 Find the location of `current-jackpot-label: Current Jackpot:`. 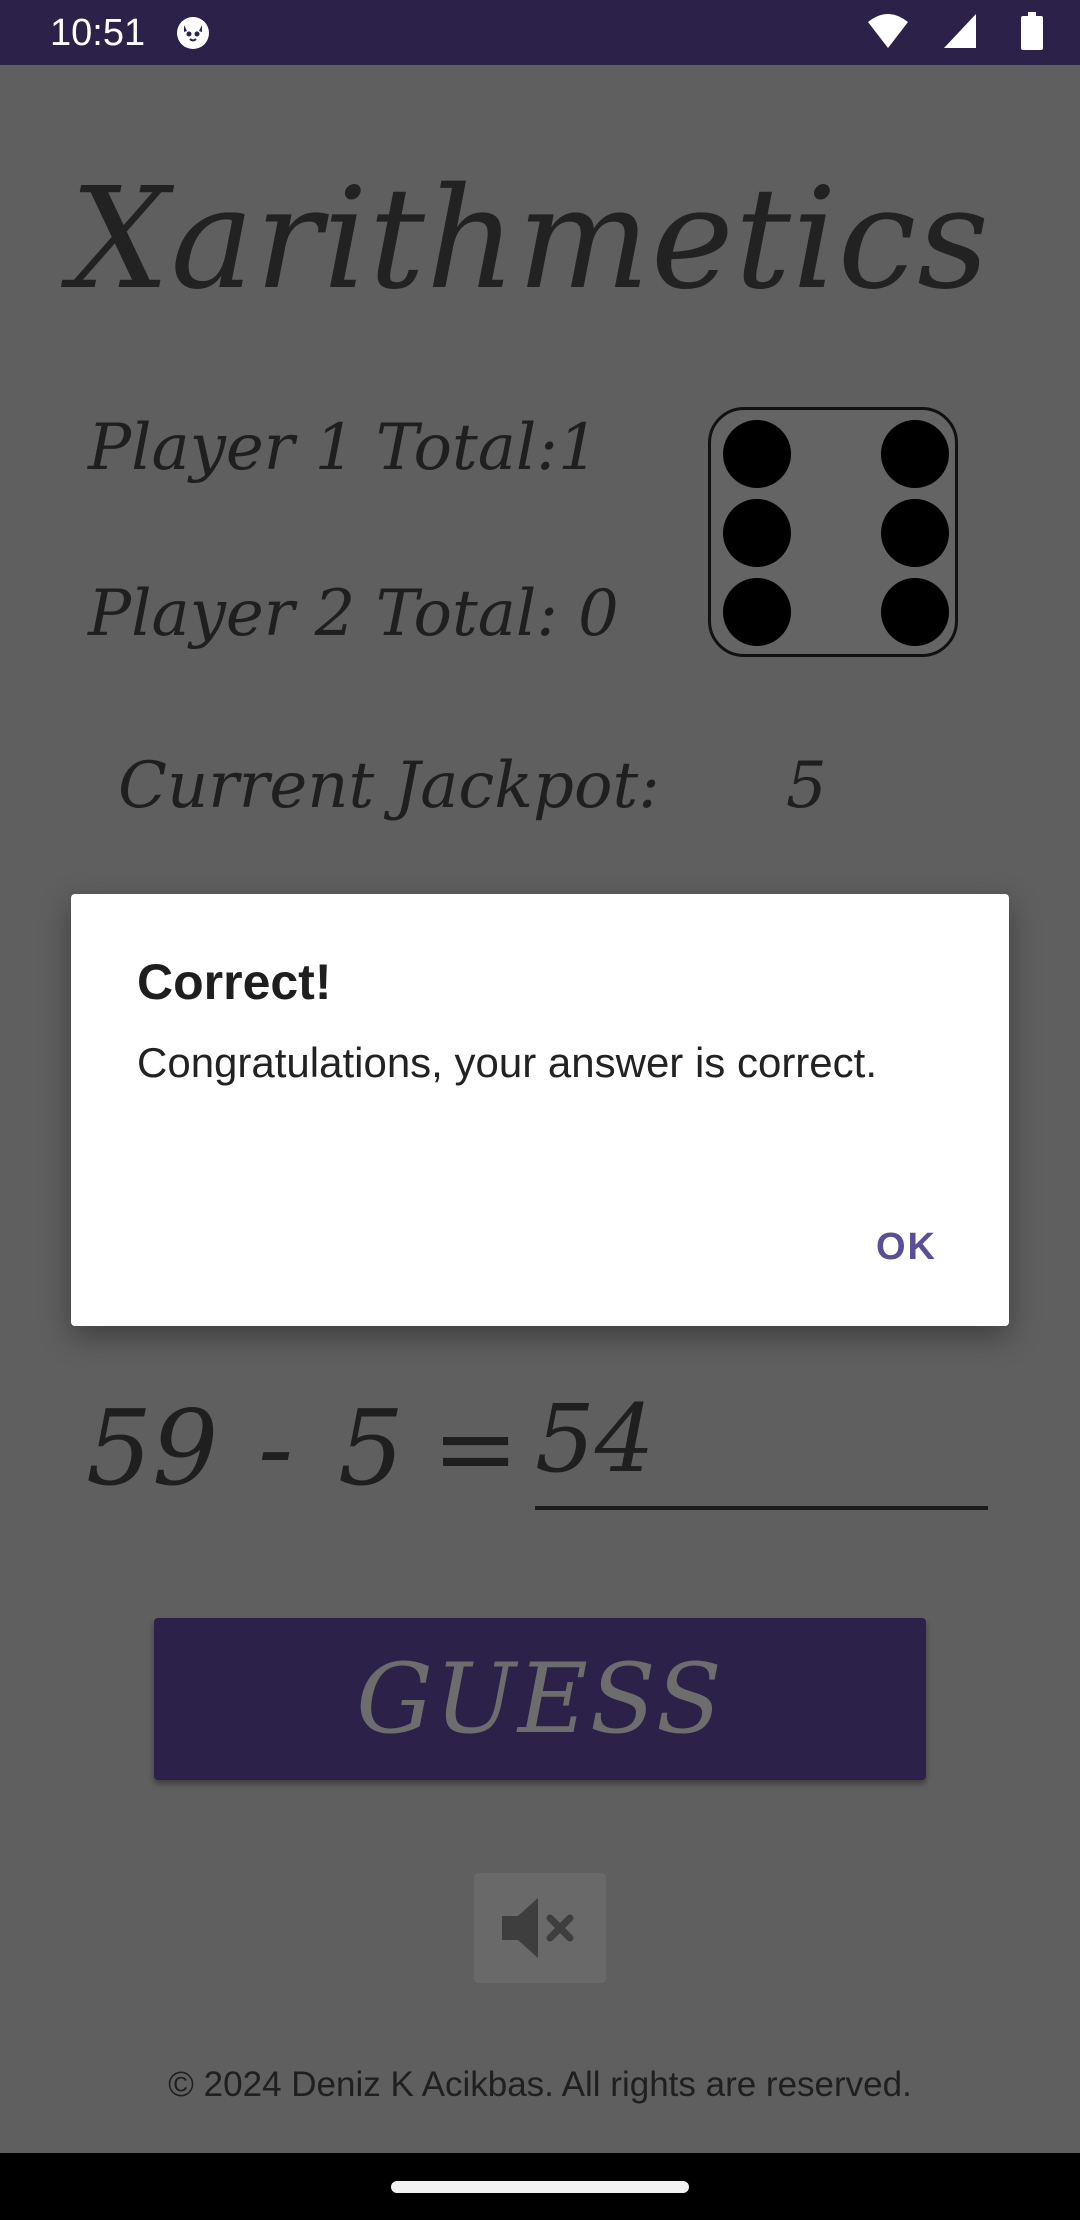

current-jackpot-label: Current Jackpot: is located at coordinates (389, 786).